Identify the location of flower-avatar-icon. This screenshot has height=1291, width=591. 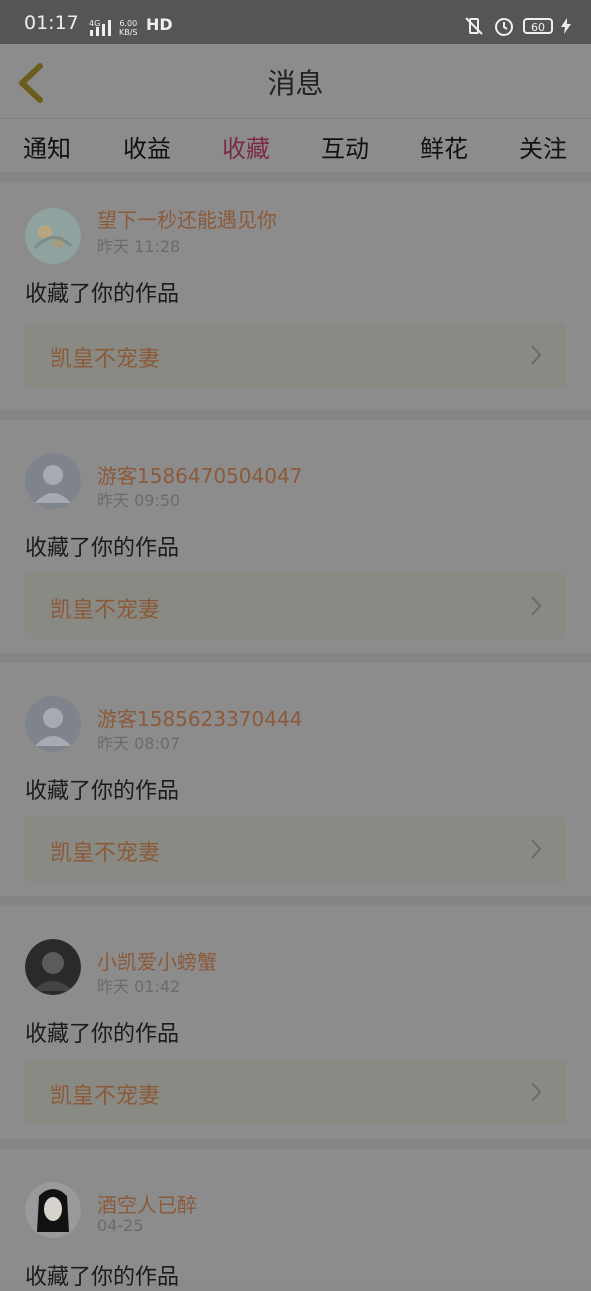
(53, 236).